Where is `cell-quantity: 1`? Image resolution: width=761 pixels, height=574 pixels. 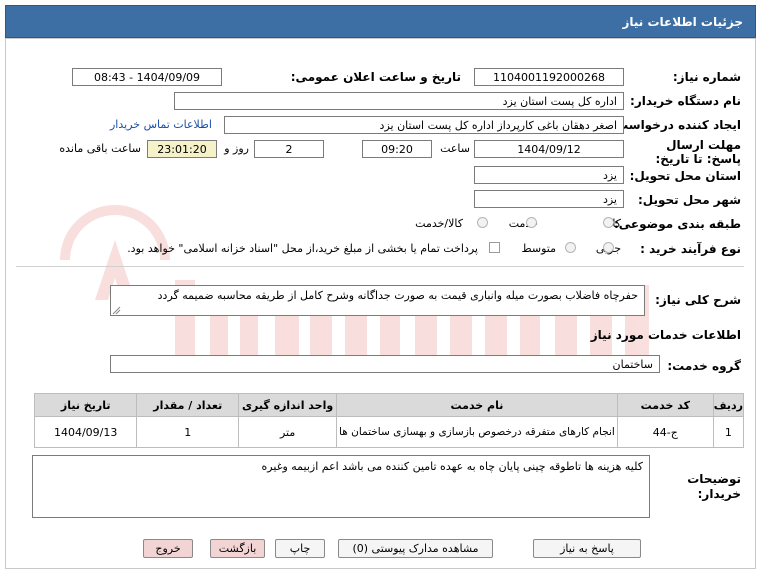 cell-quantity: 1 is located at coordinates (188, 432).